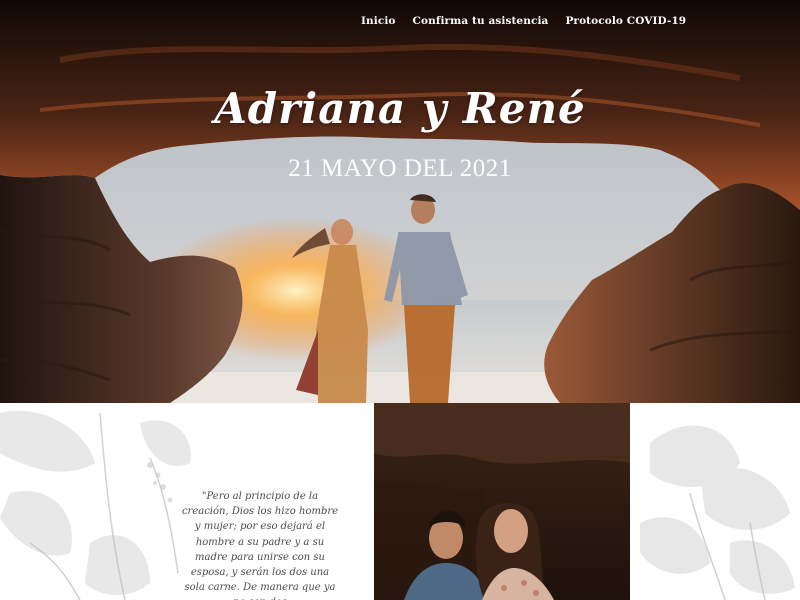 This screenshot has width=800, height=600. What do you see at coordinates (502, 501) in the screenshot?
I see `couple-portrait-photo` at bounding box center [502, 501].